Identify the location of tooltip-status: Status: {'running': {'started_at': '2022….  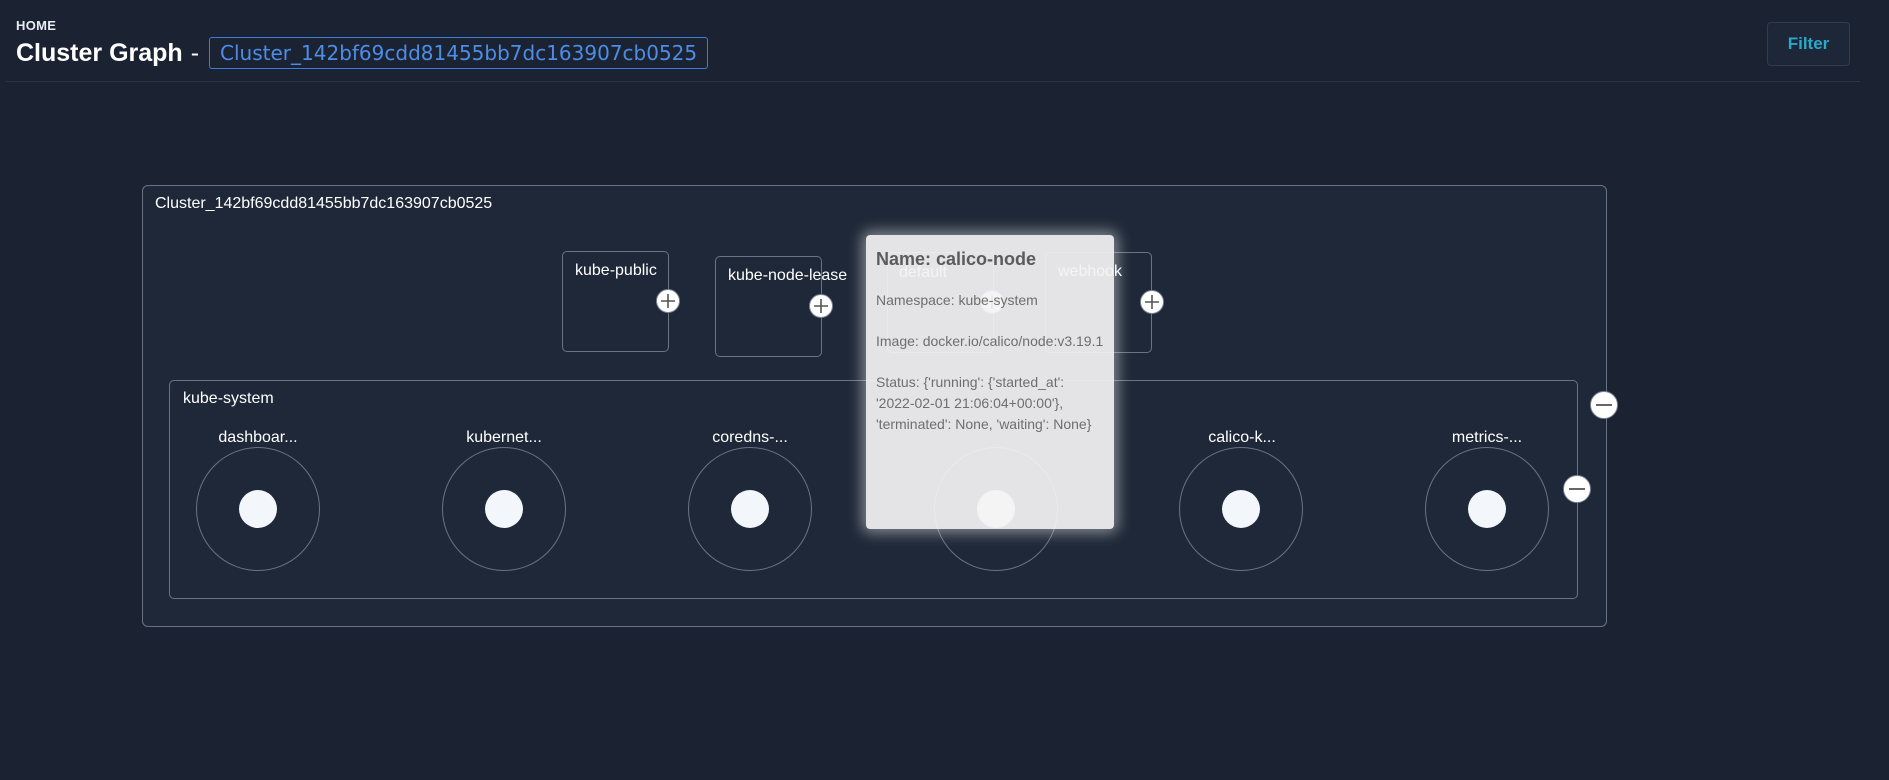
(984, 403).